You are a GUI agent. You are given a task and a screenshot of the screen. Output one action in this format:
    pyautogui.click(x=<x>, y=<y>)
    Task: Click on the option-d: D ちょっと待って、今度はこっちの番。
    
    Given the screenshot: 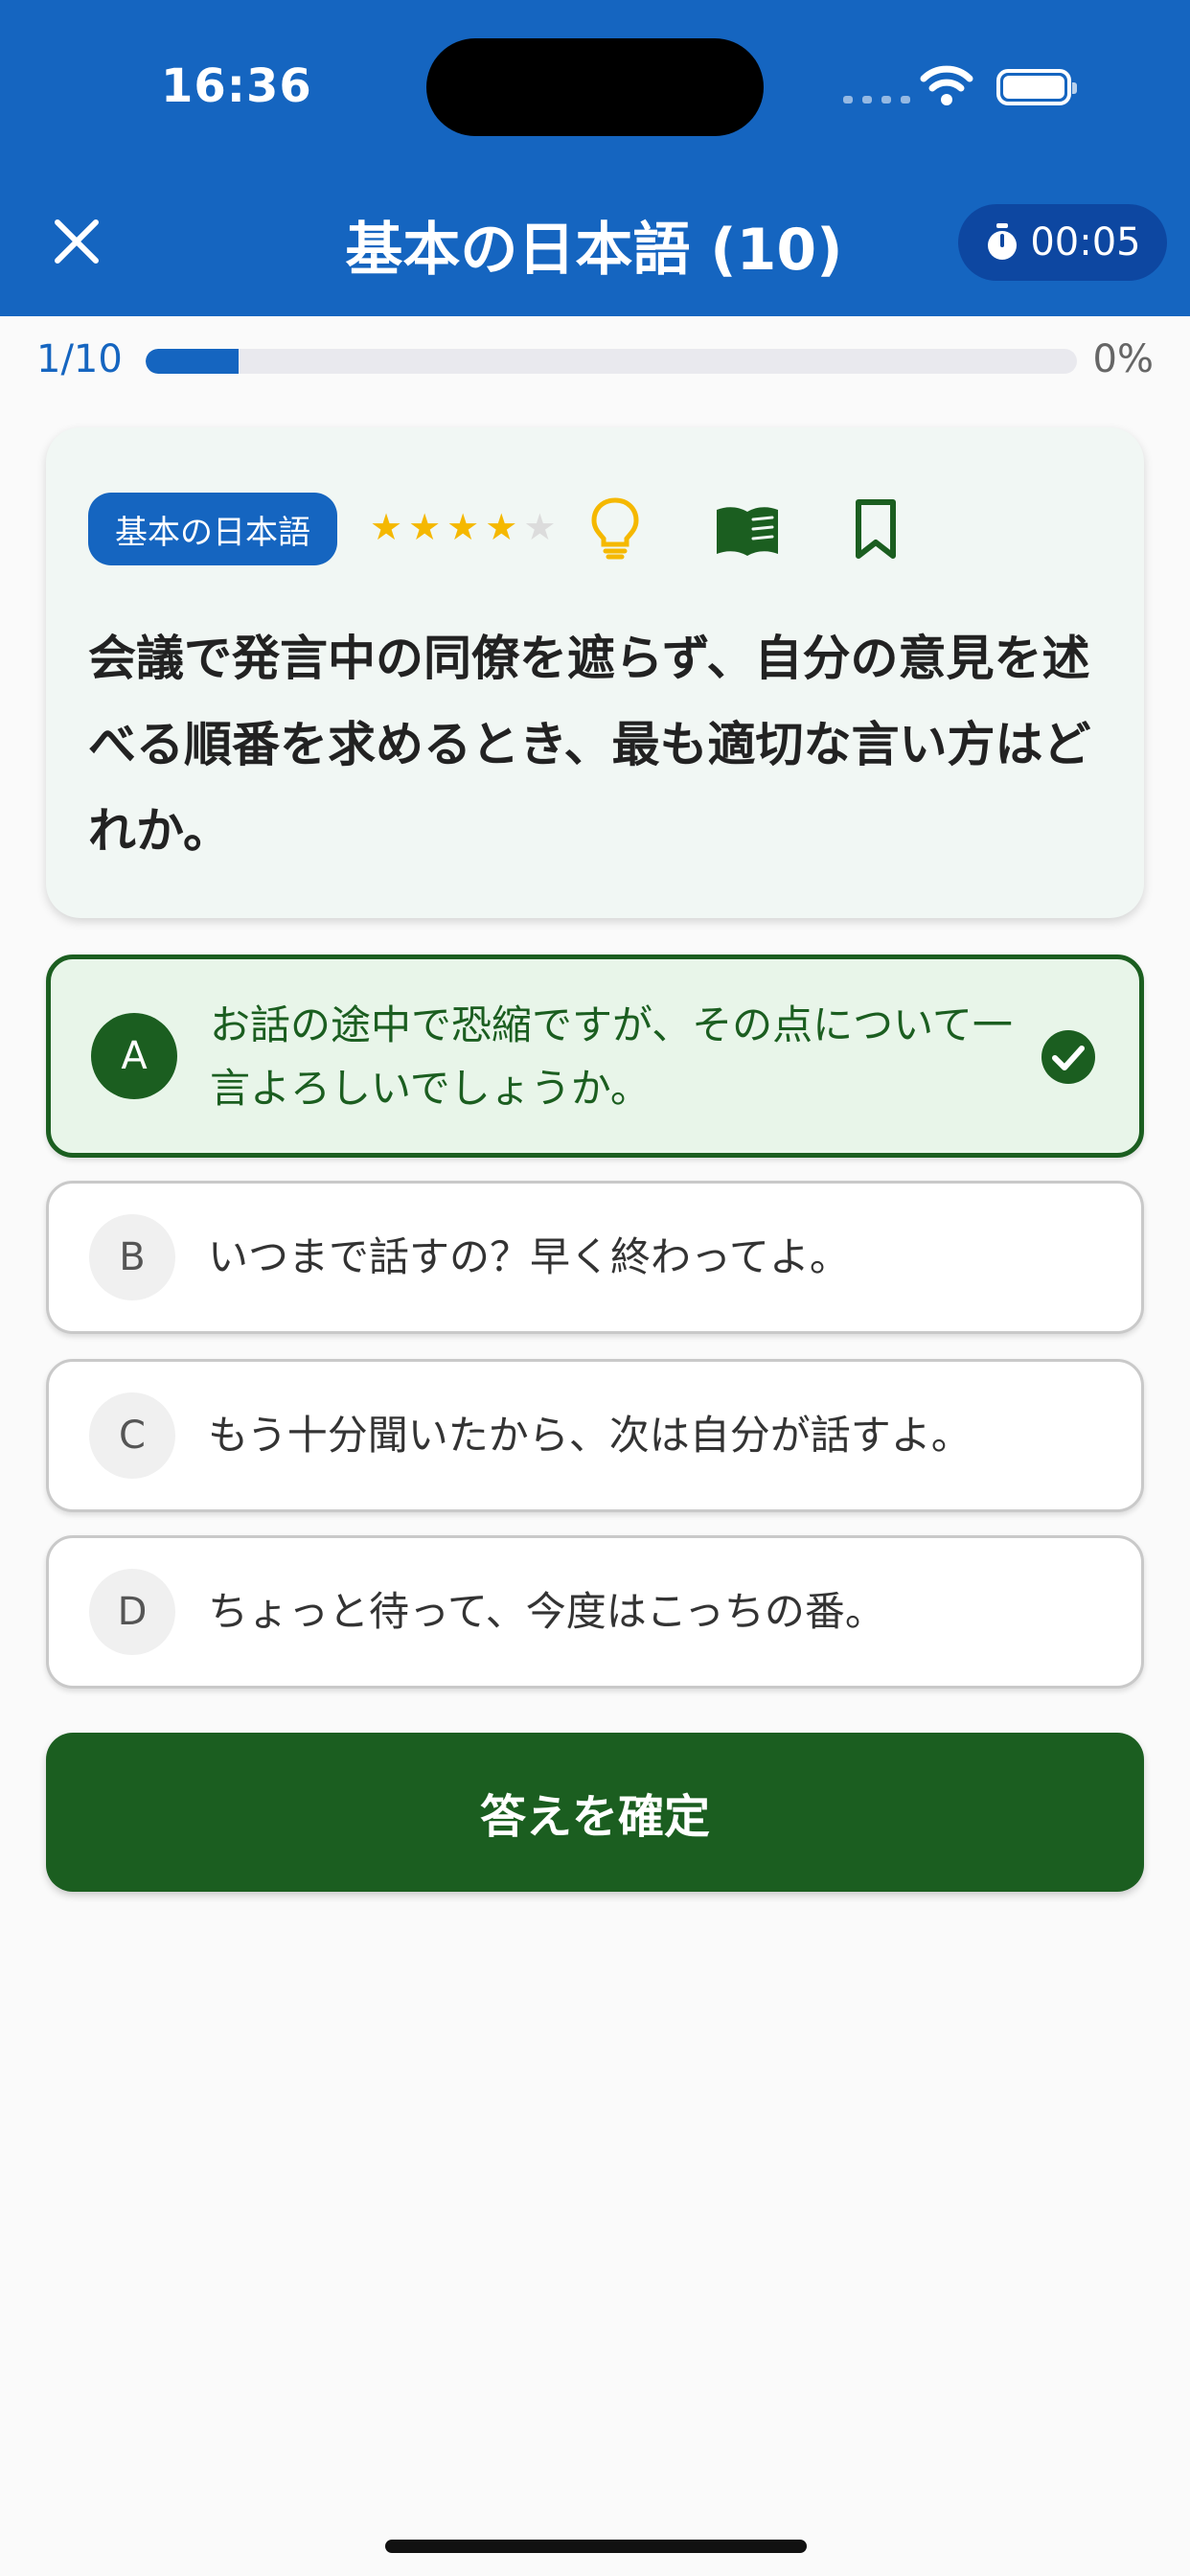 What is the action you would take?
    pyautogui.click(x=595, y=1612)
    